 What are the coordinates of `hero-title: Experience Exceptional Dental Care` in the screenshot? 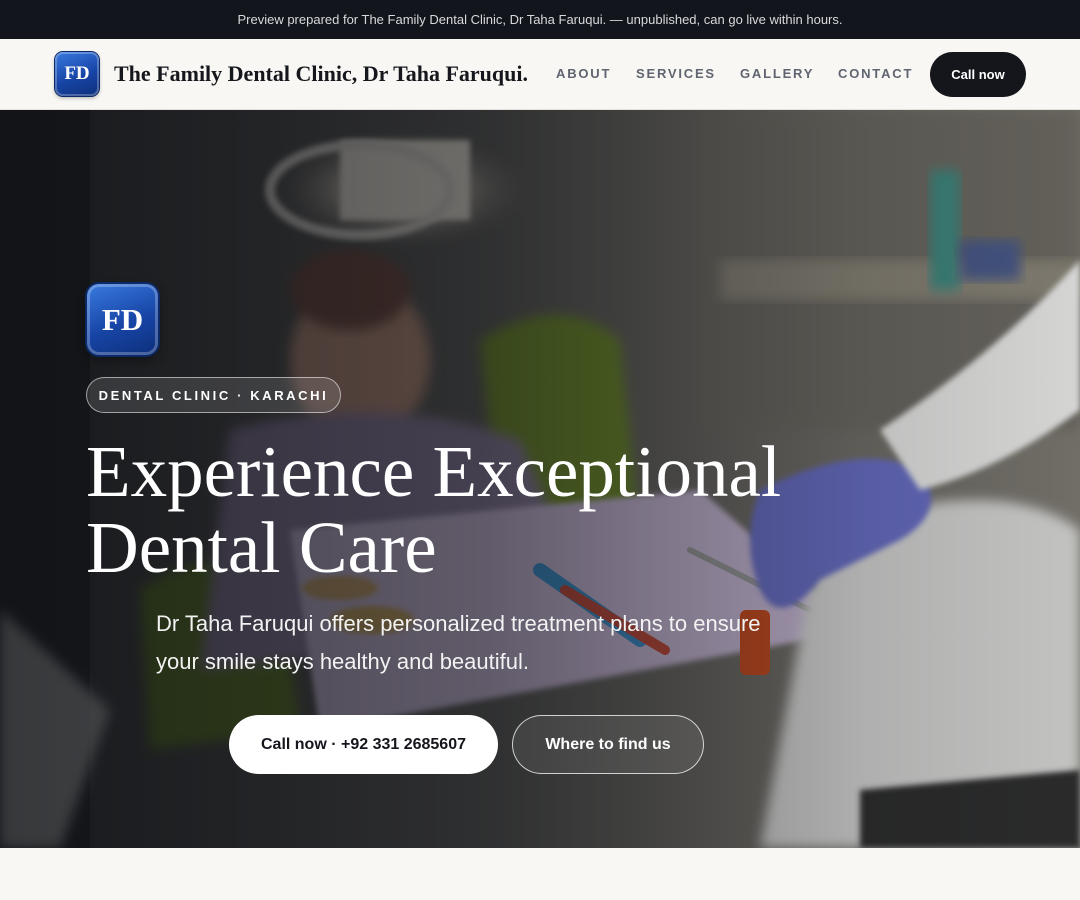 It's located at (434, 509).